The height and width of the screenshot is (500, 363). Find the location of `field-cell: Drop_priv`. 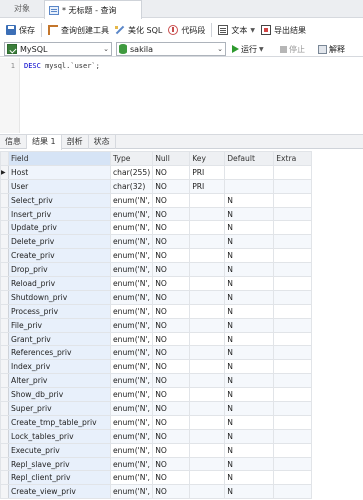

field-cell: Drop_priv is located at coordinates (59, 270).